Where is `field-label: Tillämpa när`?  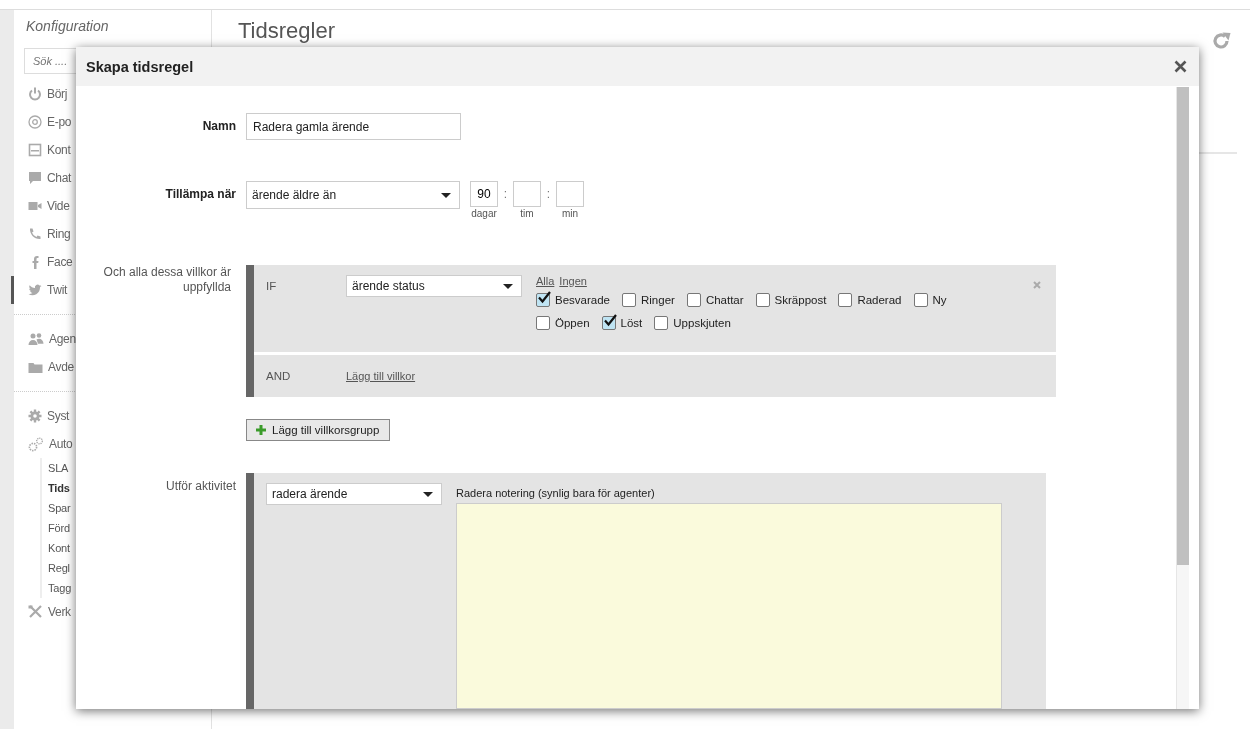
field-label: Tillämpa när is located at coordinates (200, 194).